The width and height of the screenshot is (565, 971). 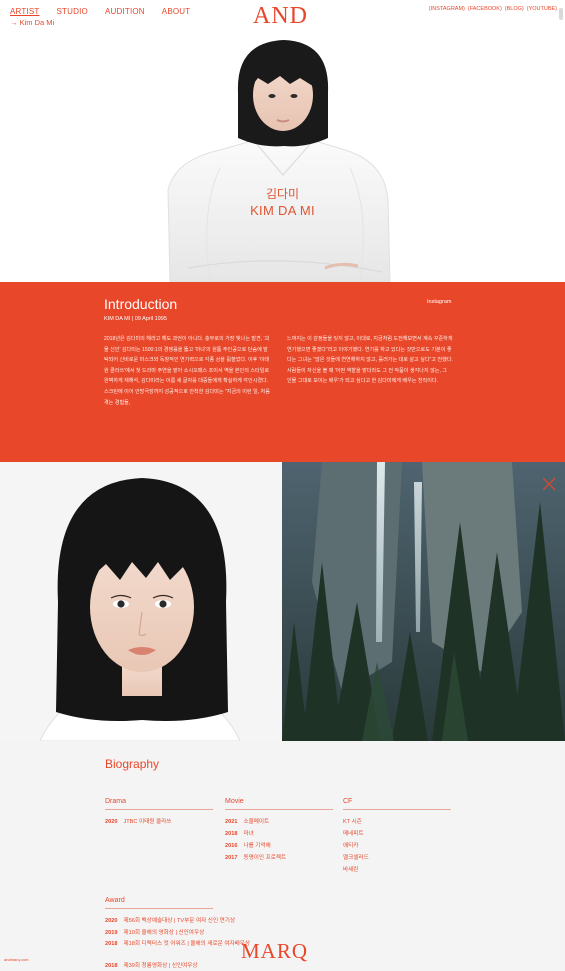 What do you see at coordinates (231, 858) in the screenshot?
I see `movie-year: 2017` at bounding box center [231, 858].